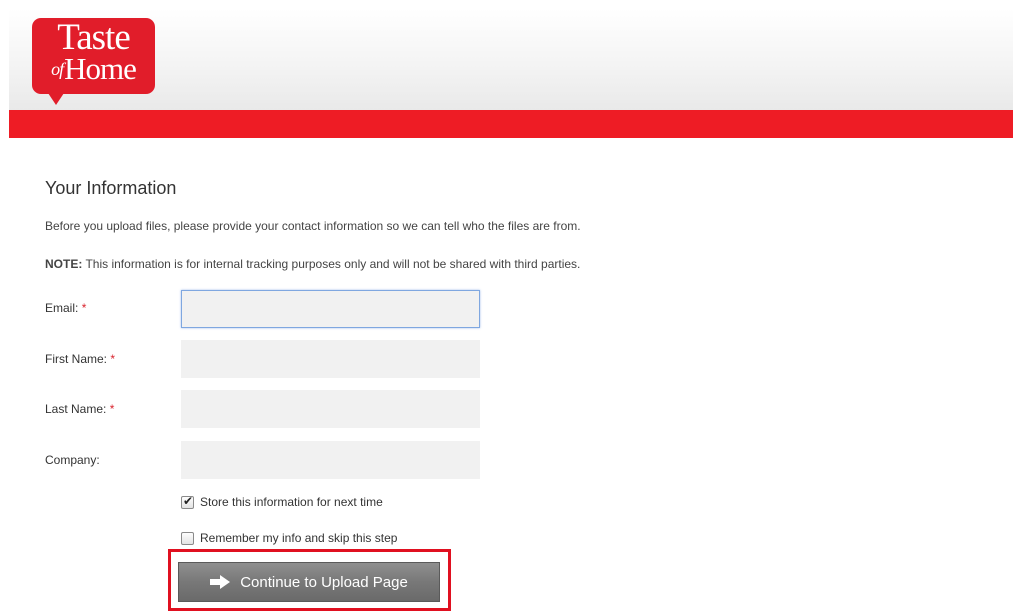 The width and height of the screenshot is (1013, 613). I want to click on taste-of-home-logo: Taste ofHome, so click(93, 61).